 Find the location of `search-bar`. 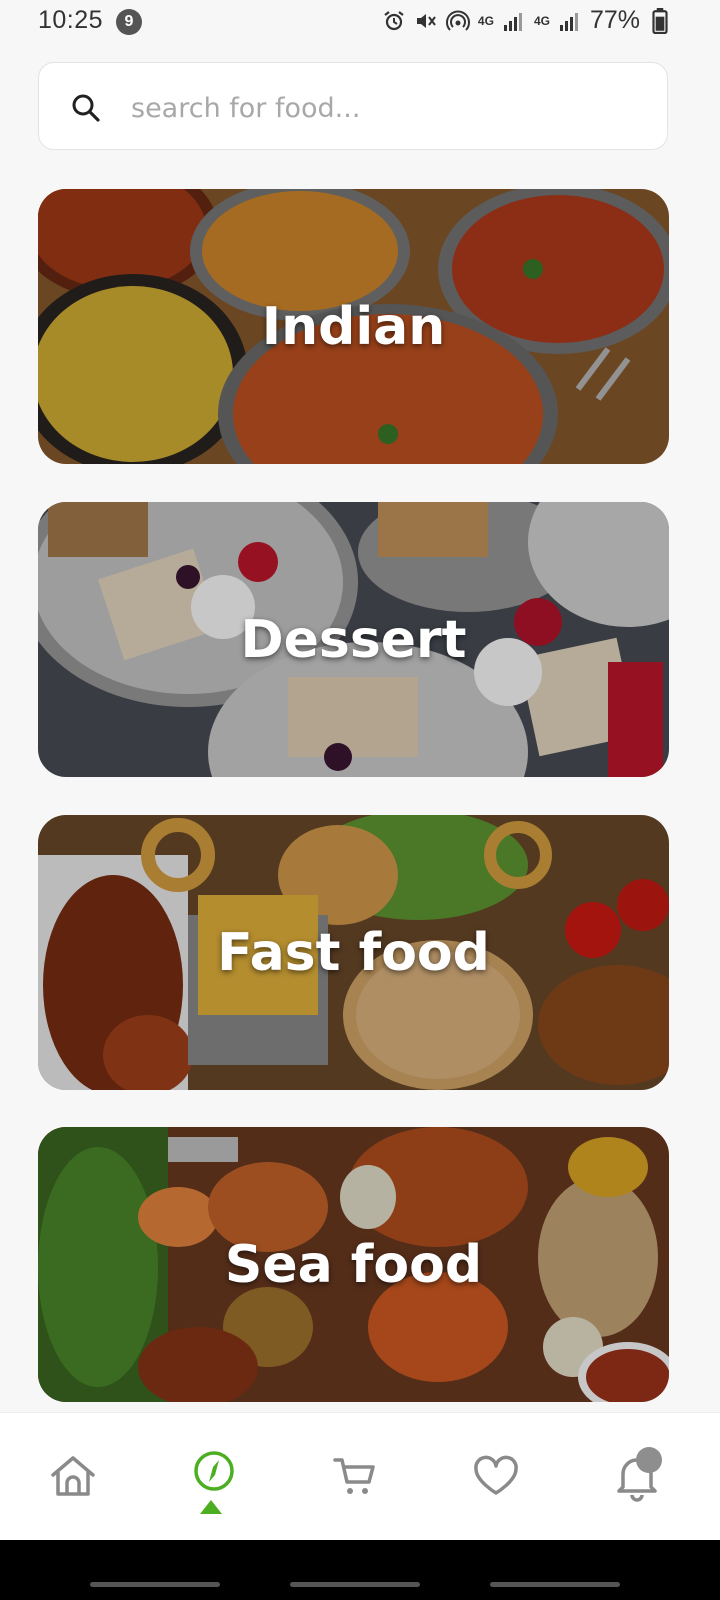

search-bar is located at coordinates (353, 106).